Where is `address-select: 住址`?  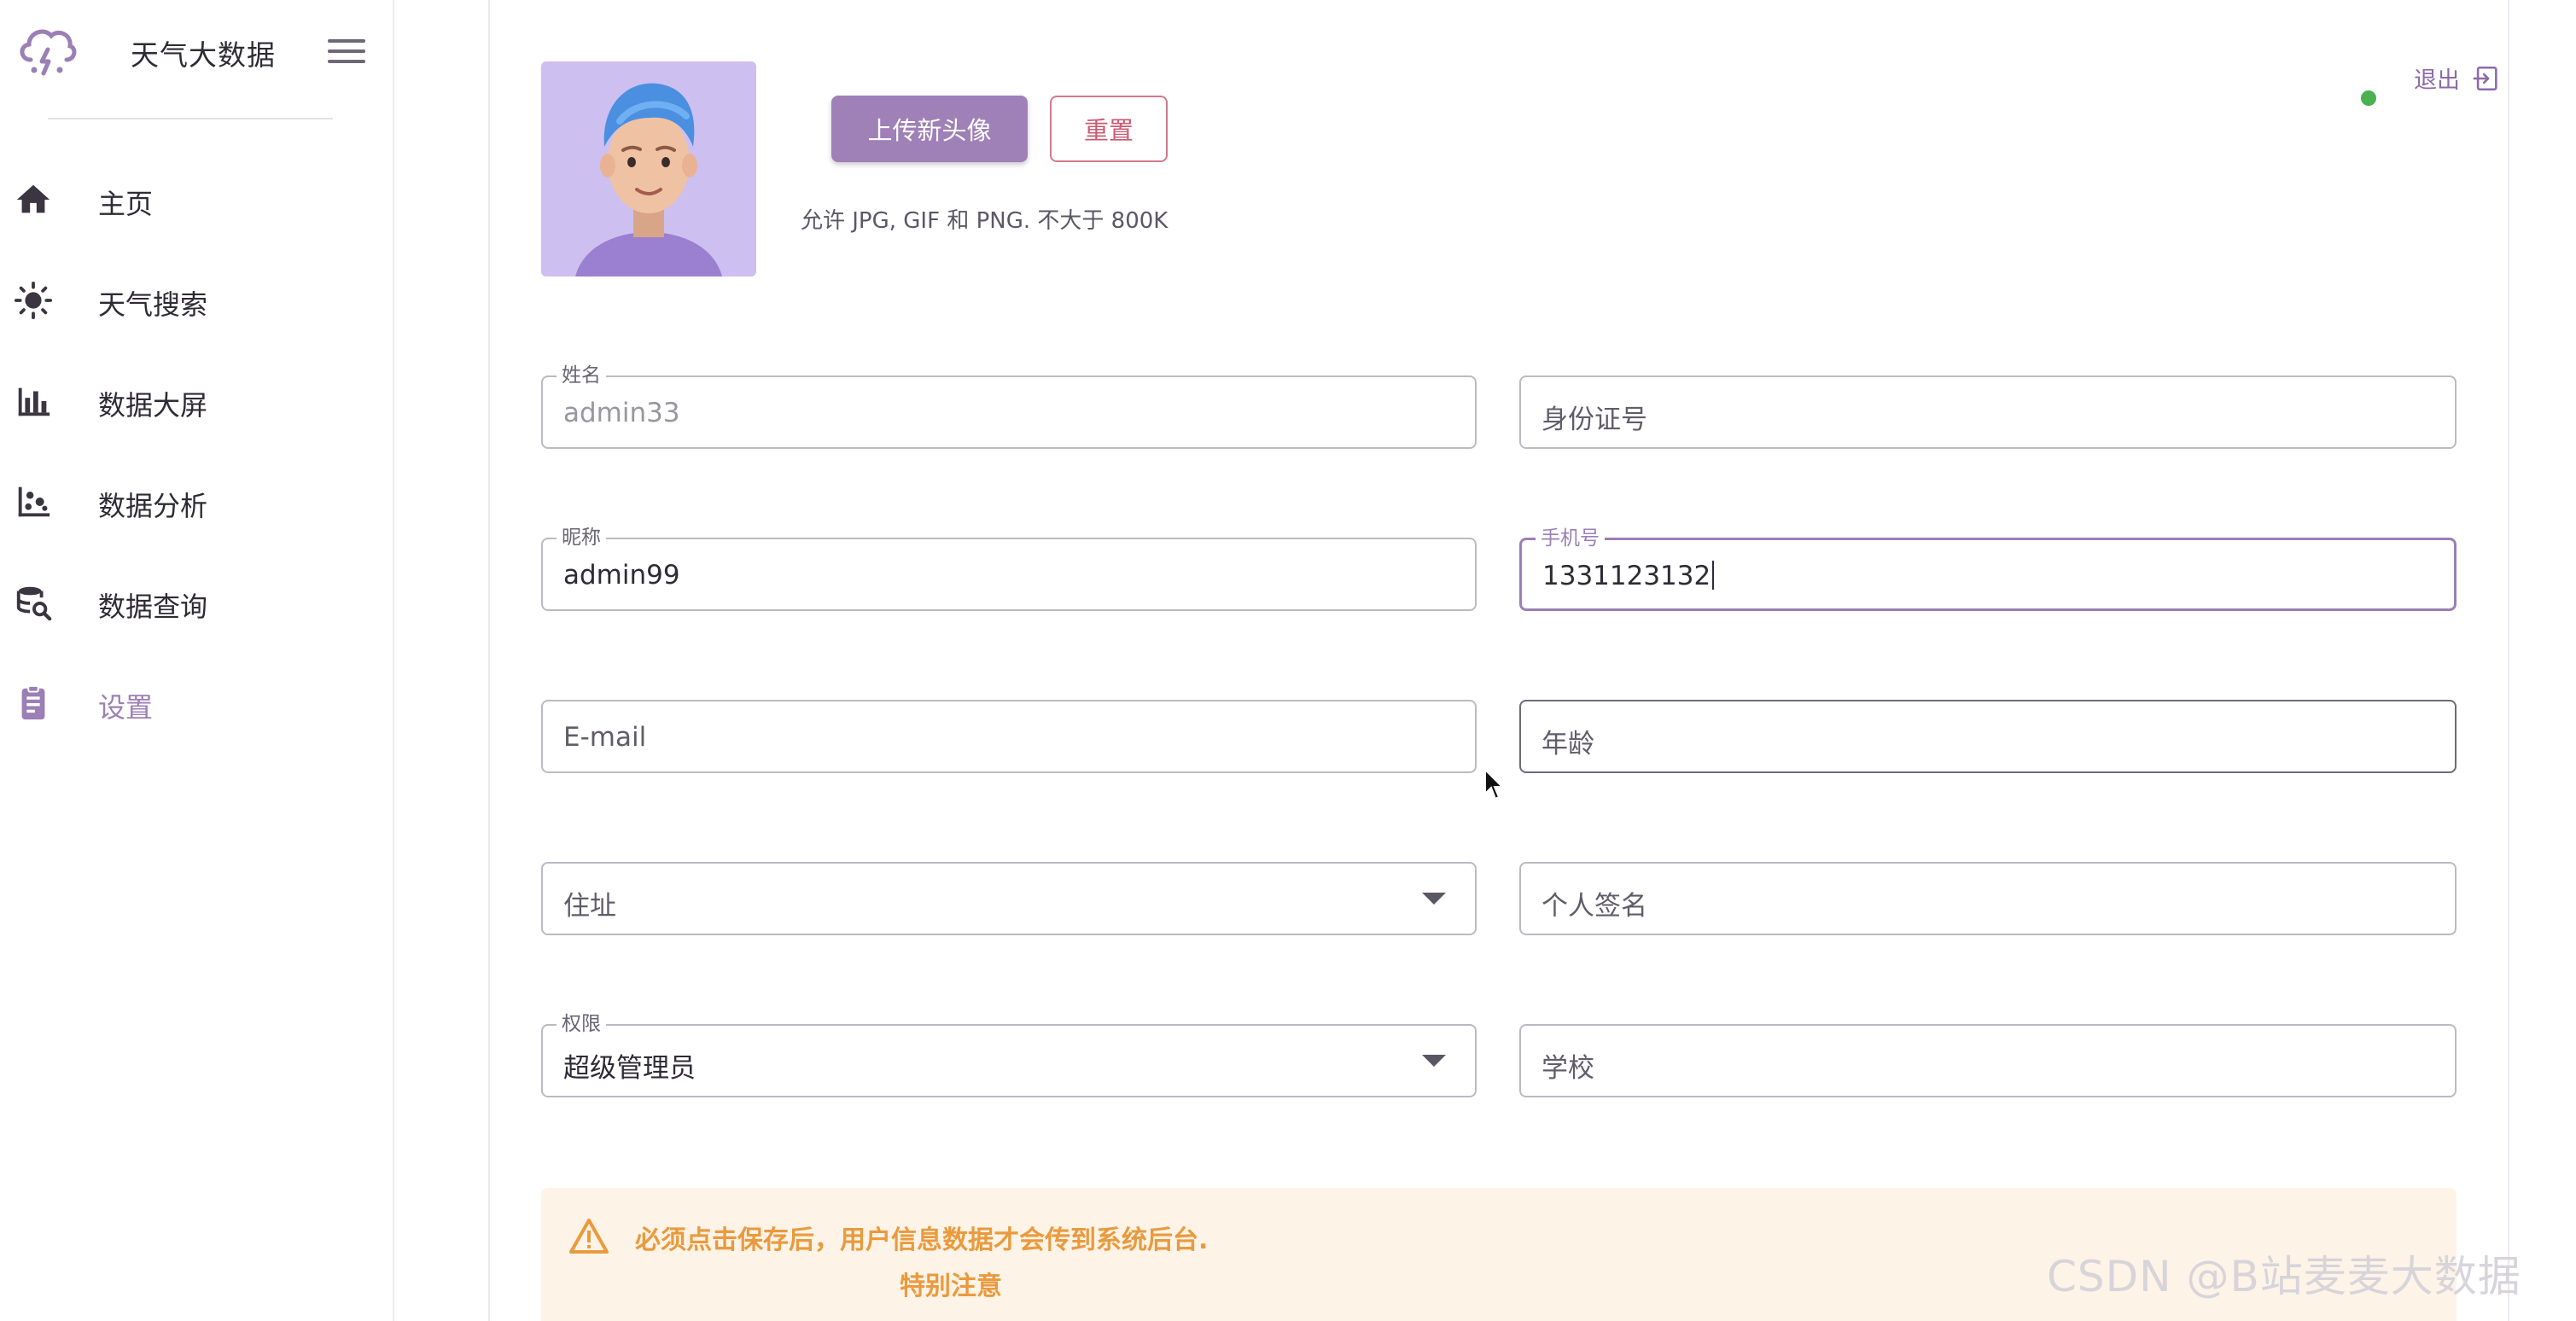
address-select: 住址 is located at coordinates (1009, 899).